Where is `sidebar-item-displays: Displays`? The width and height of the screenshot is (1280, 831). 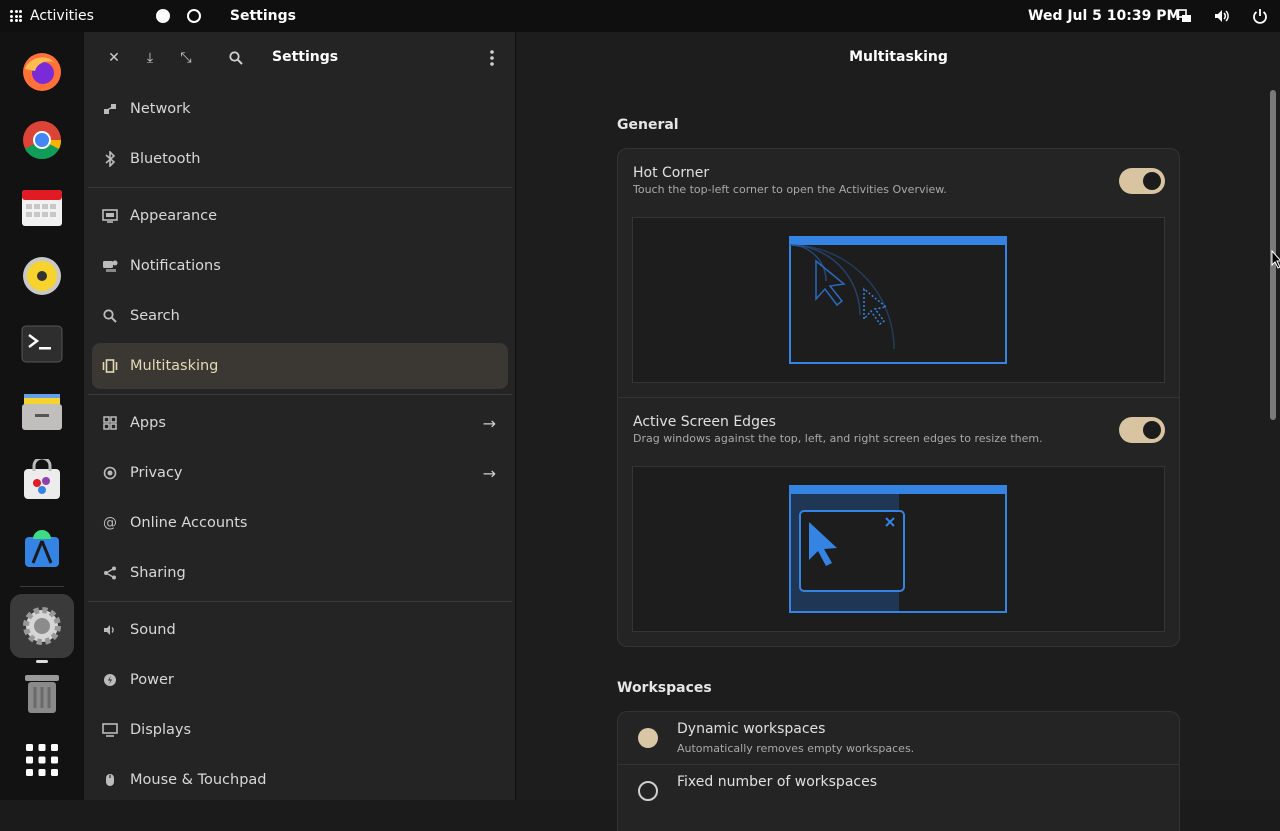
sidebar-item-displays: Displays is located at coordinates (300, 730).